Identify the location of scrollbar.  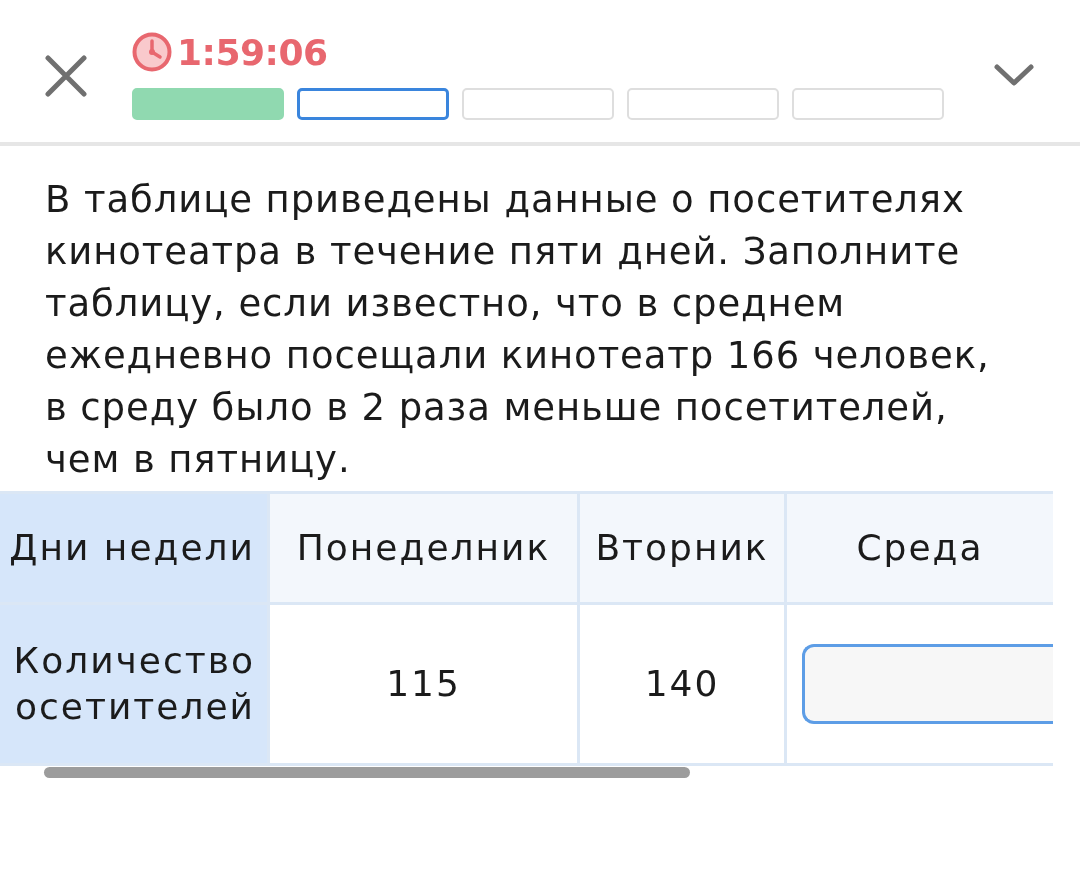
(367, 772).